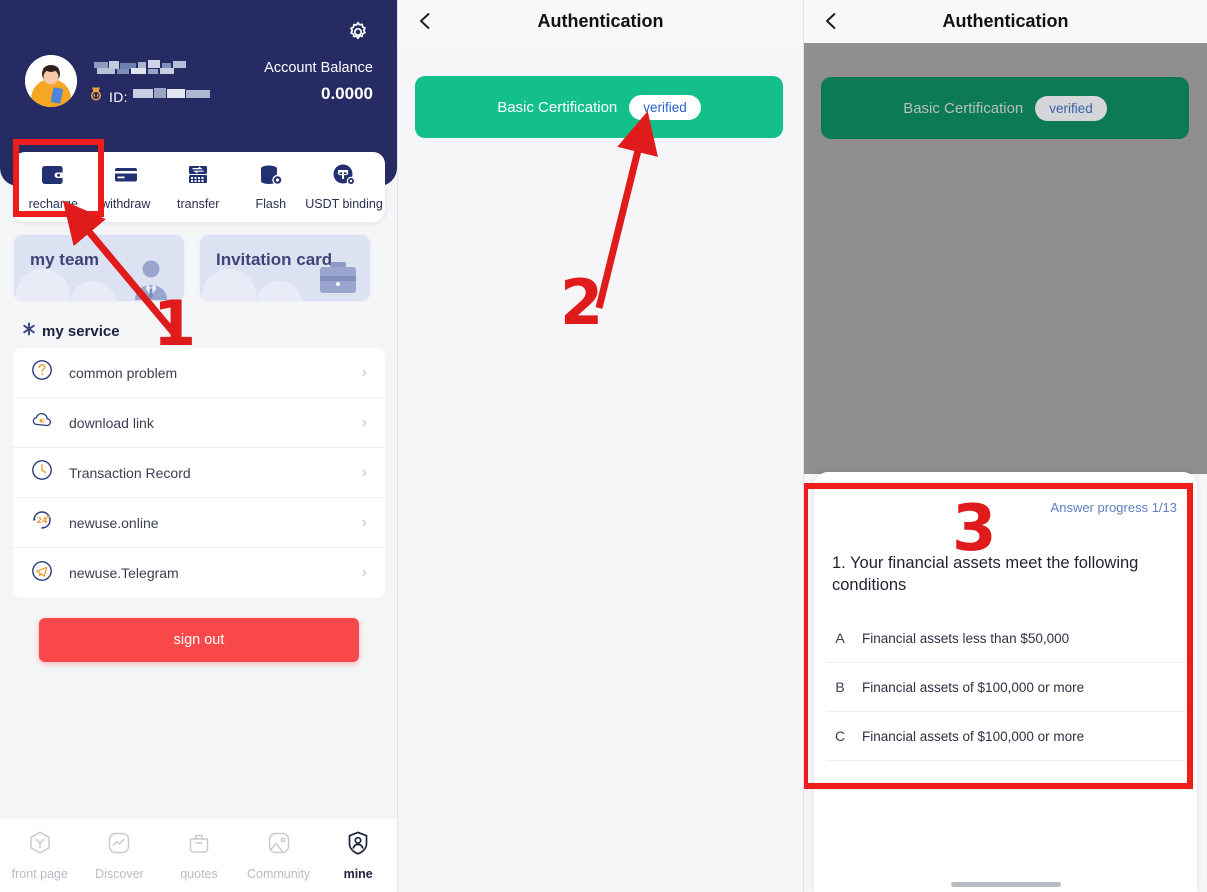 The height and width of the screenshot is (892, 1207). I want to click on page-title: Authentication, so click(1005, 21).